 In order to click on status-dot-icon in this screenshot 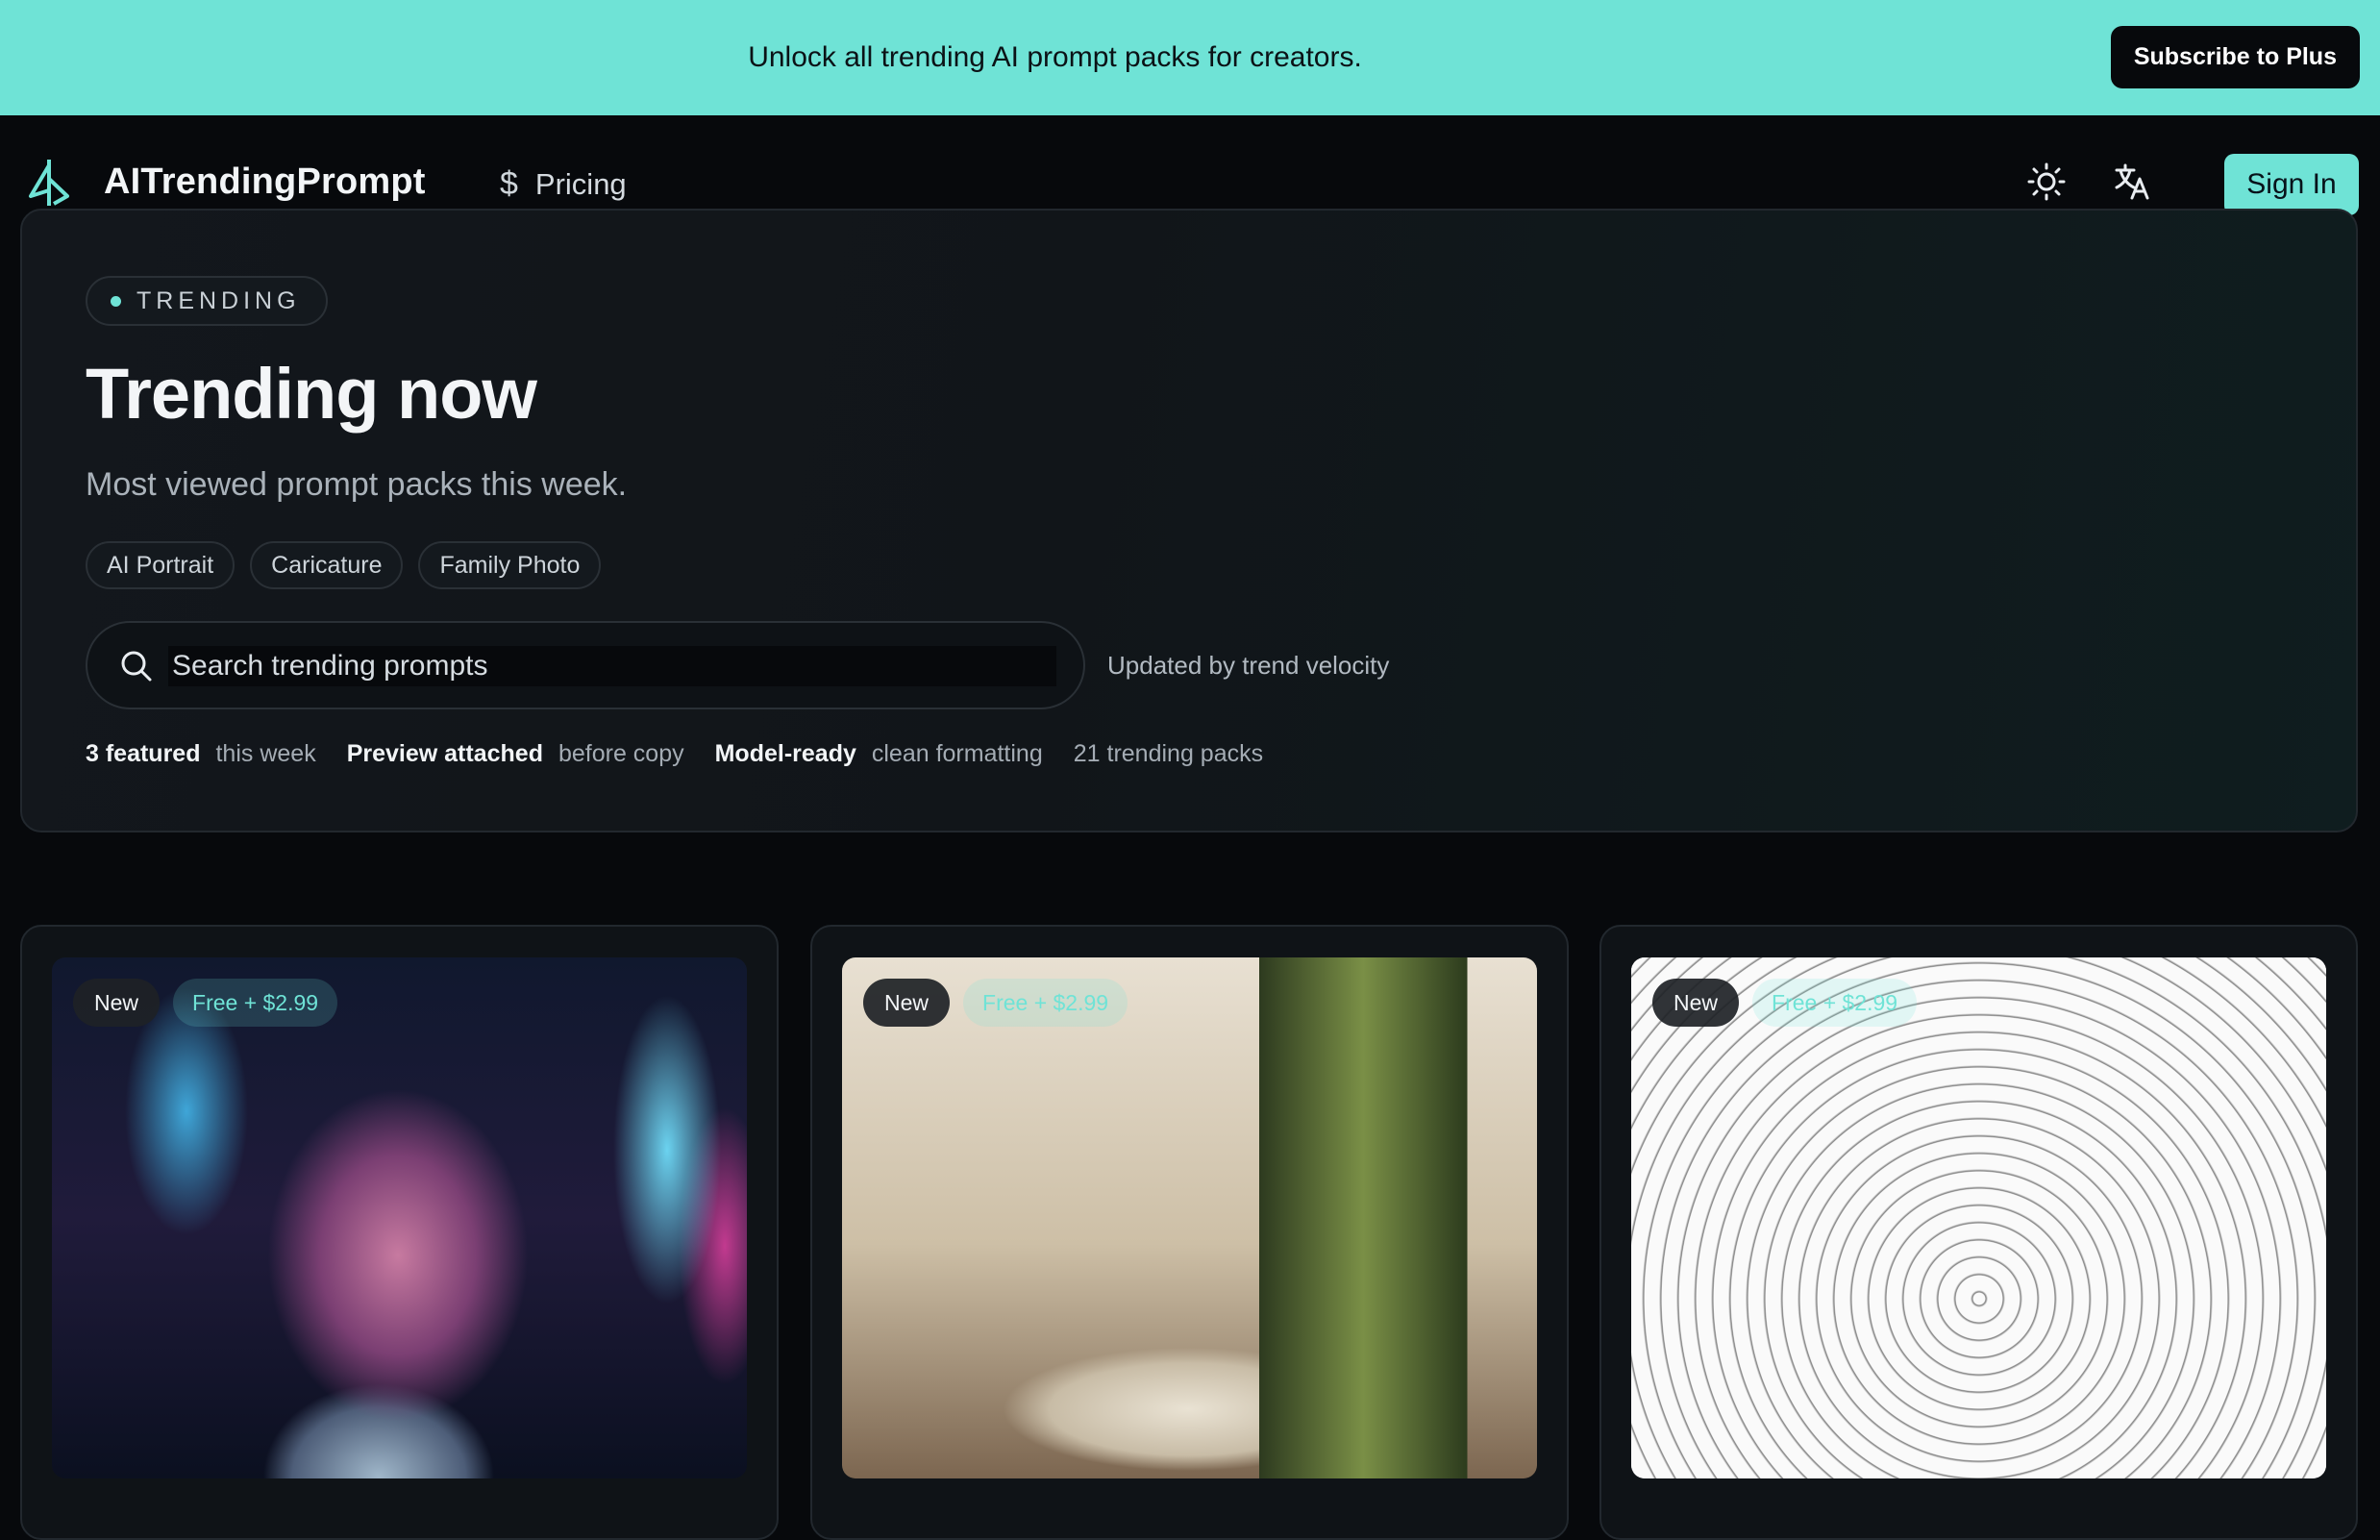, I will do `click(116, 301)`.